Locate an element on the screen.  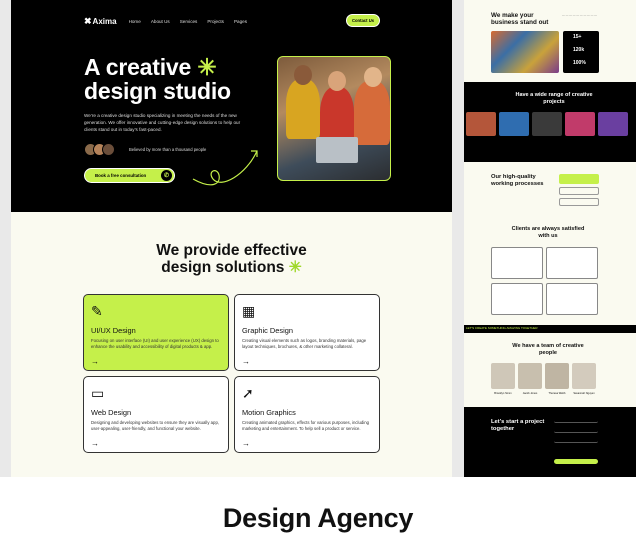
team-member-name: Theresa Webb is located at coordinates (557, 393).